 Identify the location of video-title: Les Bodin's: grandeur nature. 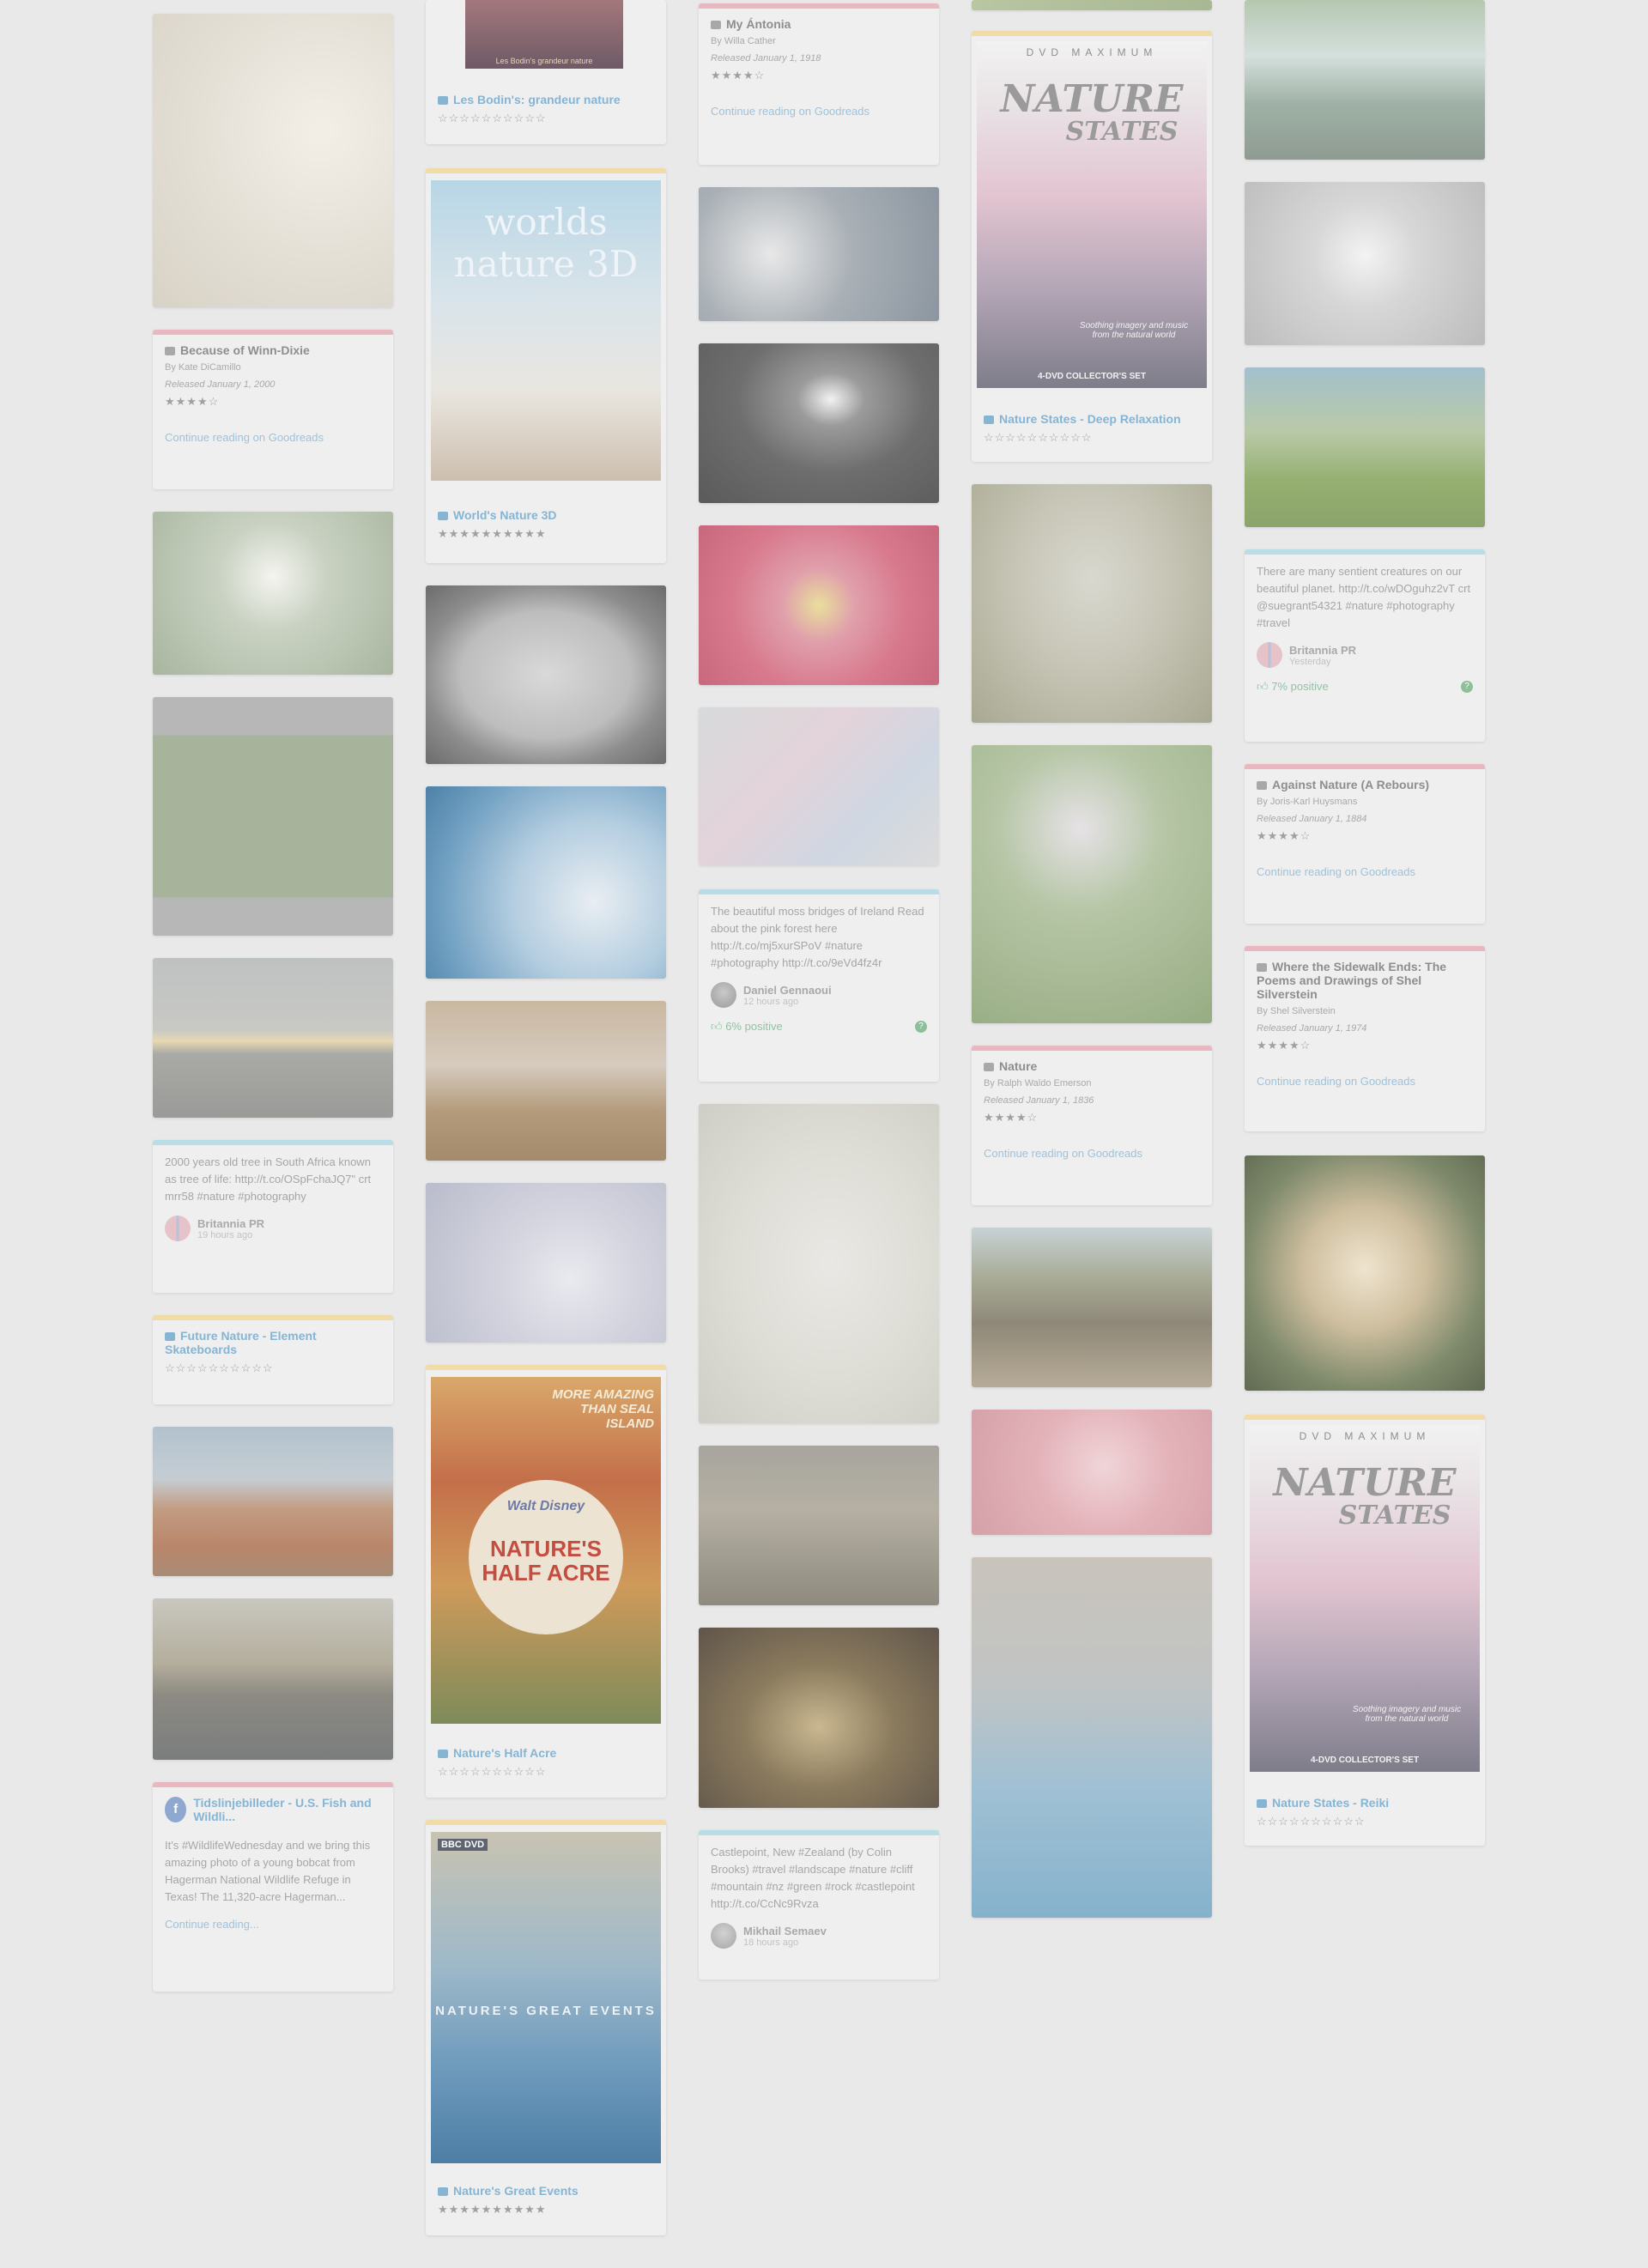
(537, 99).